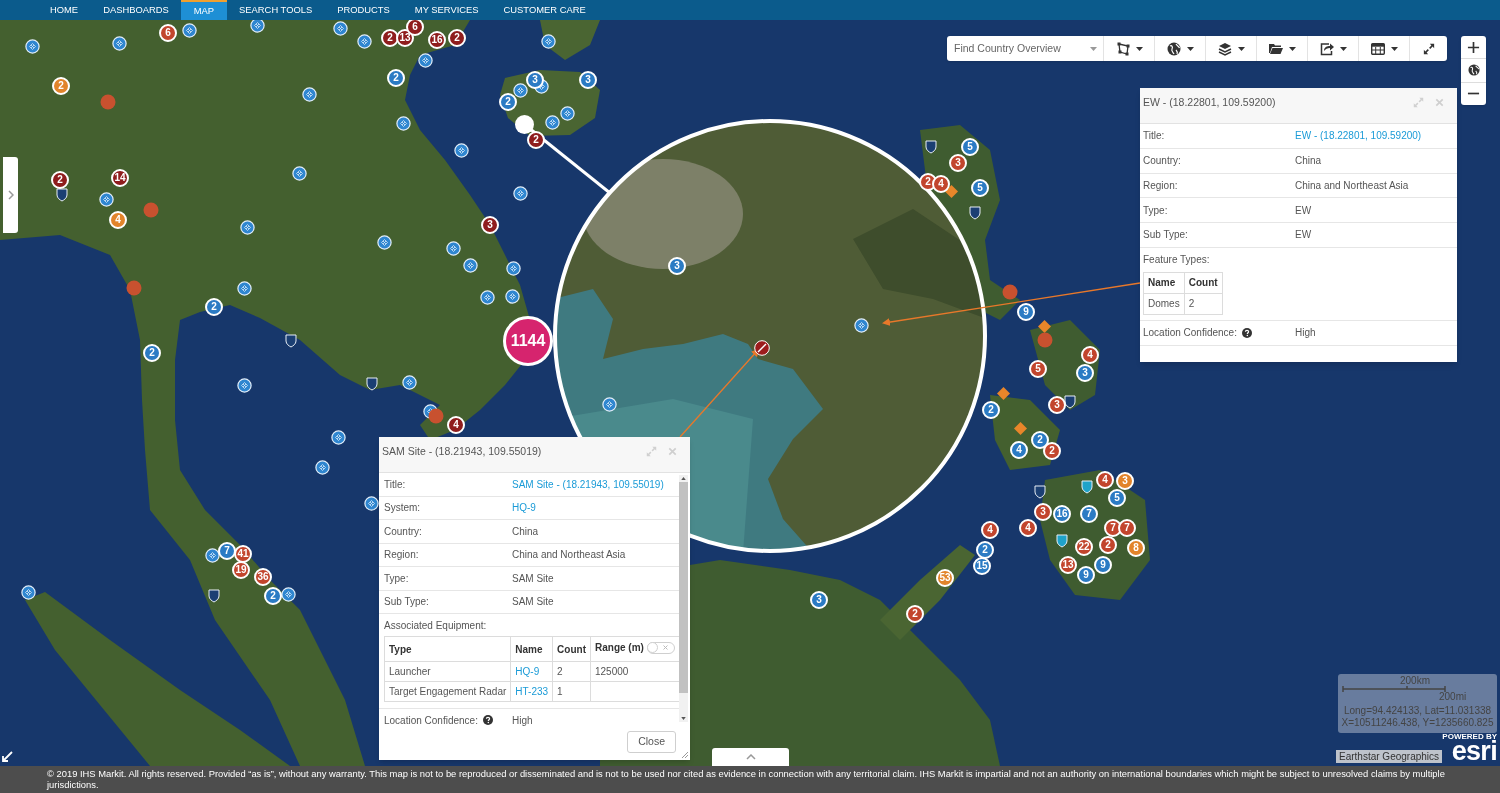  I want to click on range-toggle, so click(660, 647).